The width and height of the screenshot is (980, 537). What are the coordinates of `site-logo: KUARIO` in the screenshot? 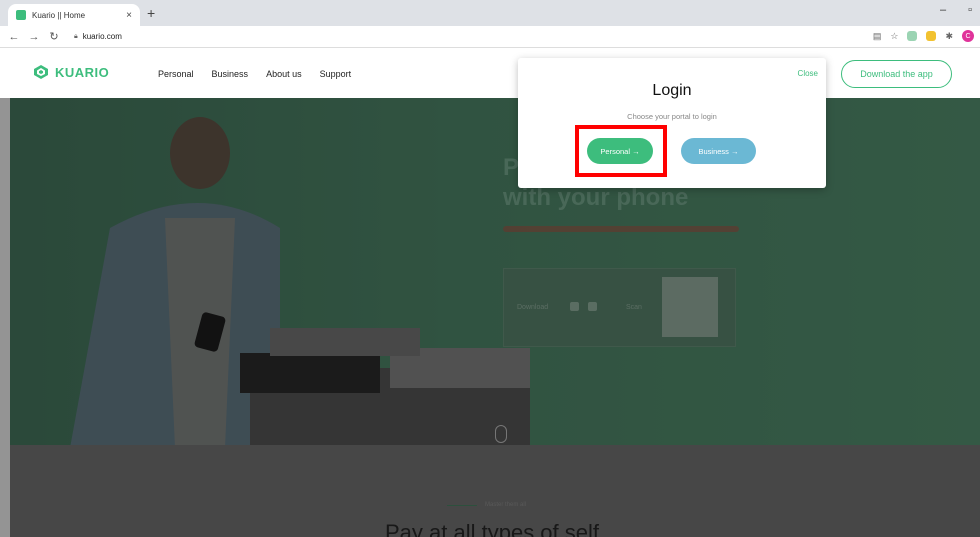 It's located at (71, 72).